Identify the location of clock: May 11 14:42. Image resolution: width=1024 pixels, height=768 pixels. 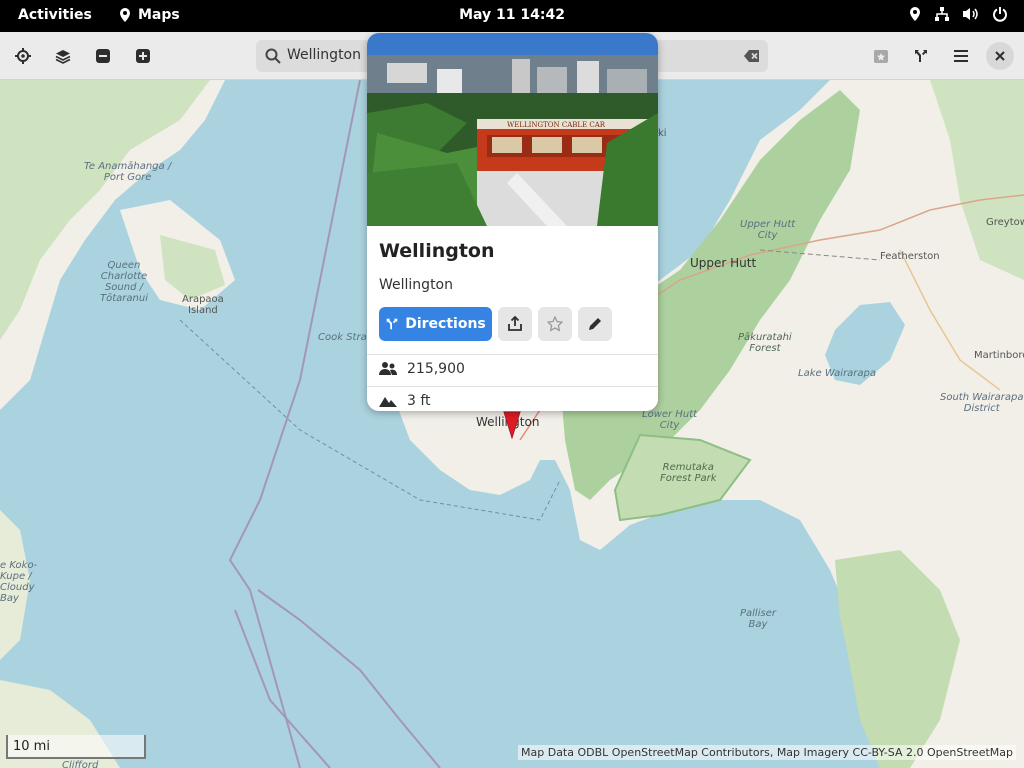
(512, 15).